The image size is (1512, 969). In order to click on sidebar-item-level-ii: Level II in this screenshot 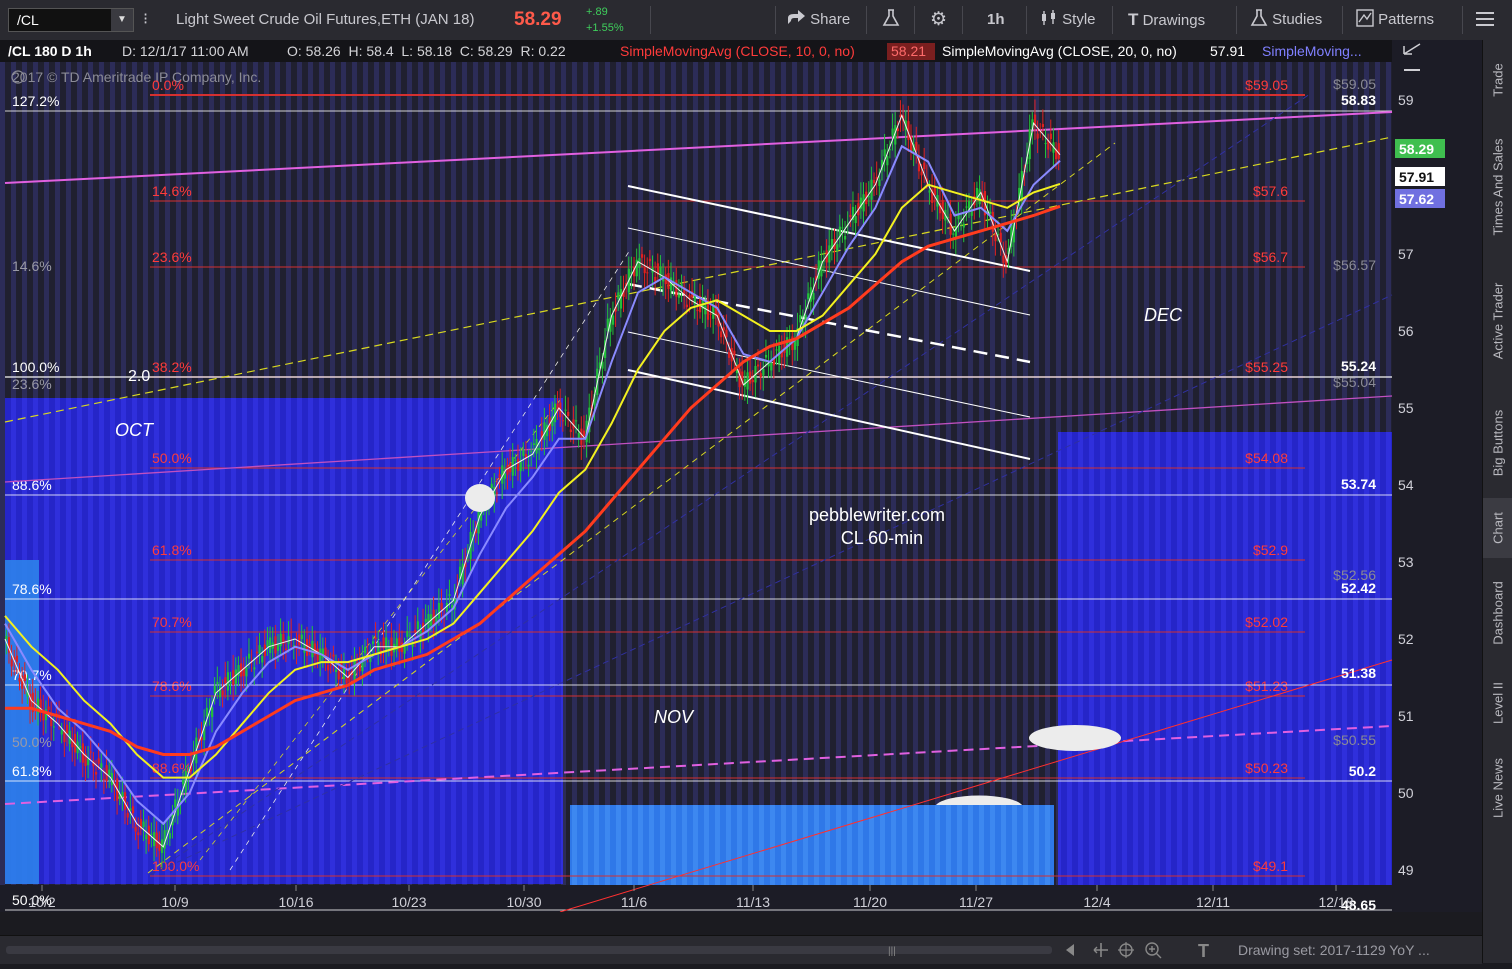, I will do `click(1497, 703)`.